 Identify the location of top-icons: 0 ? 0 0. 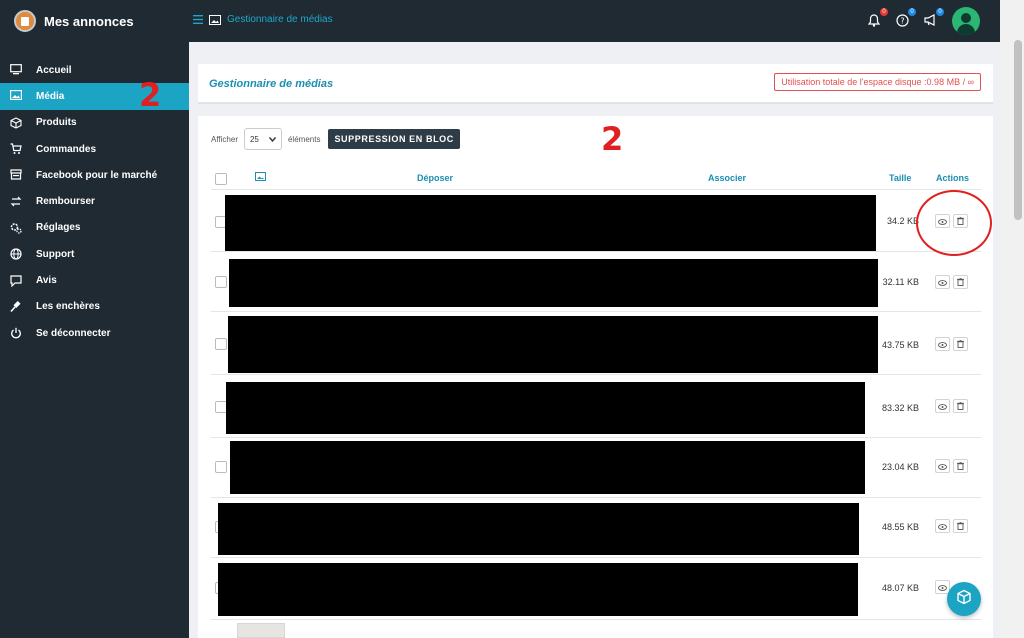
(924, 21).